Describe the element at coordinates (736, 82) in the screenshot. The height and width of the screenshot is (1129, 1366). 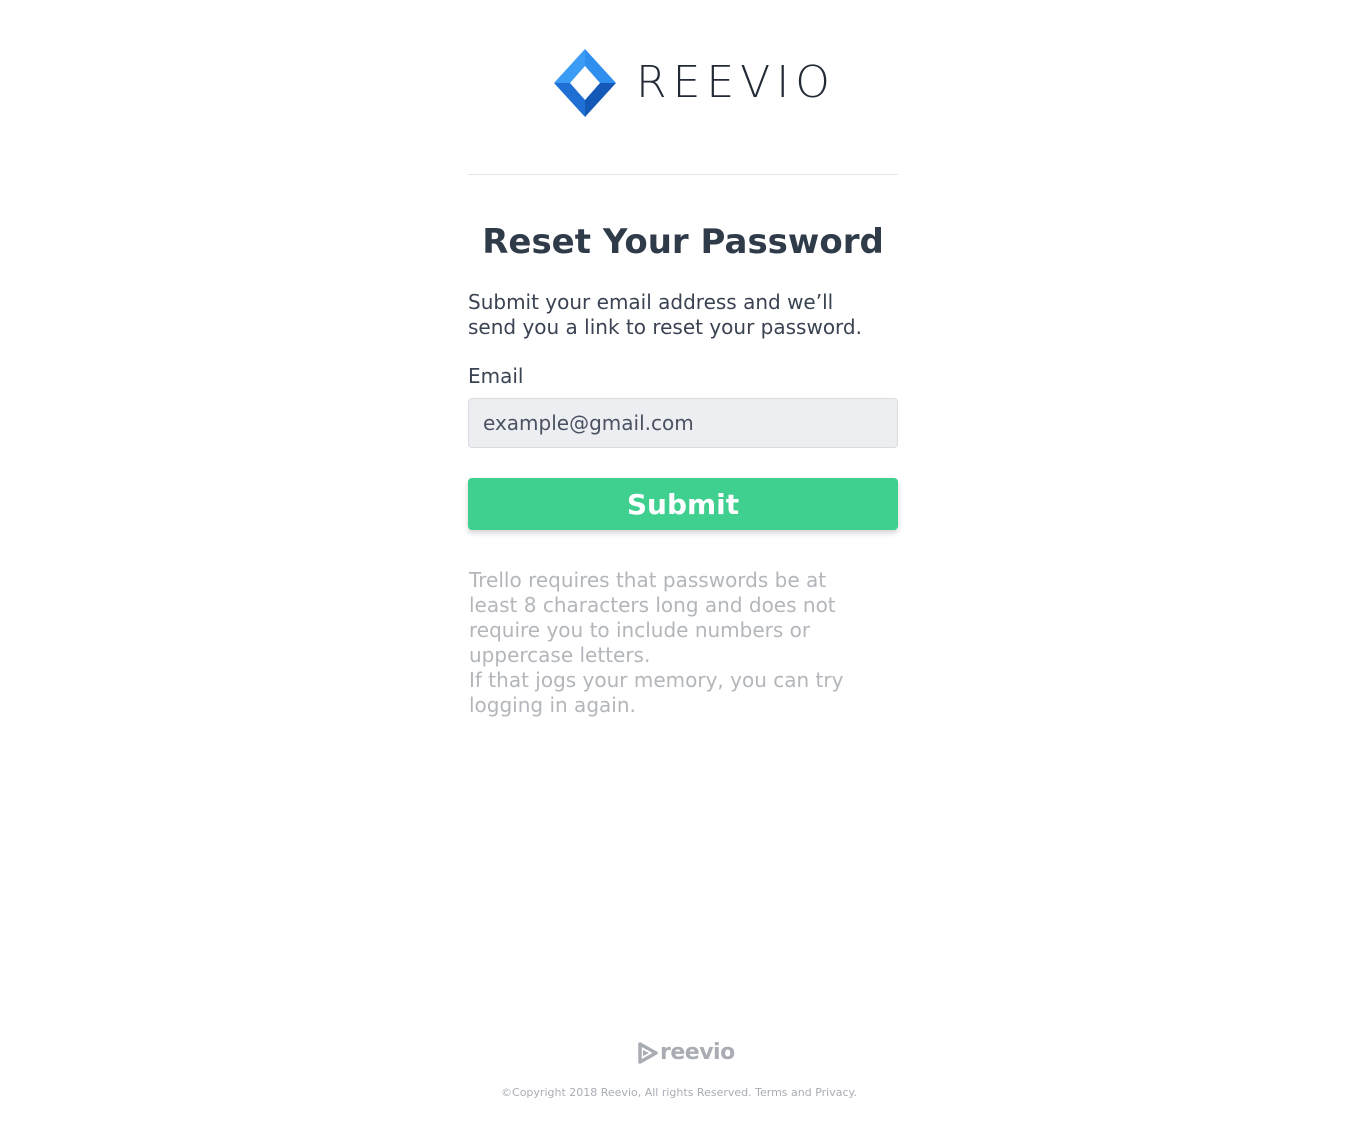
I see `reevio-wordmark: REEVIO` at that location.